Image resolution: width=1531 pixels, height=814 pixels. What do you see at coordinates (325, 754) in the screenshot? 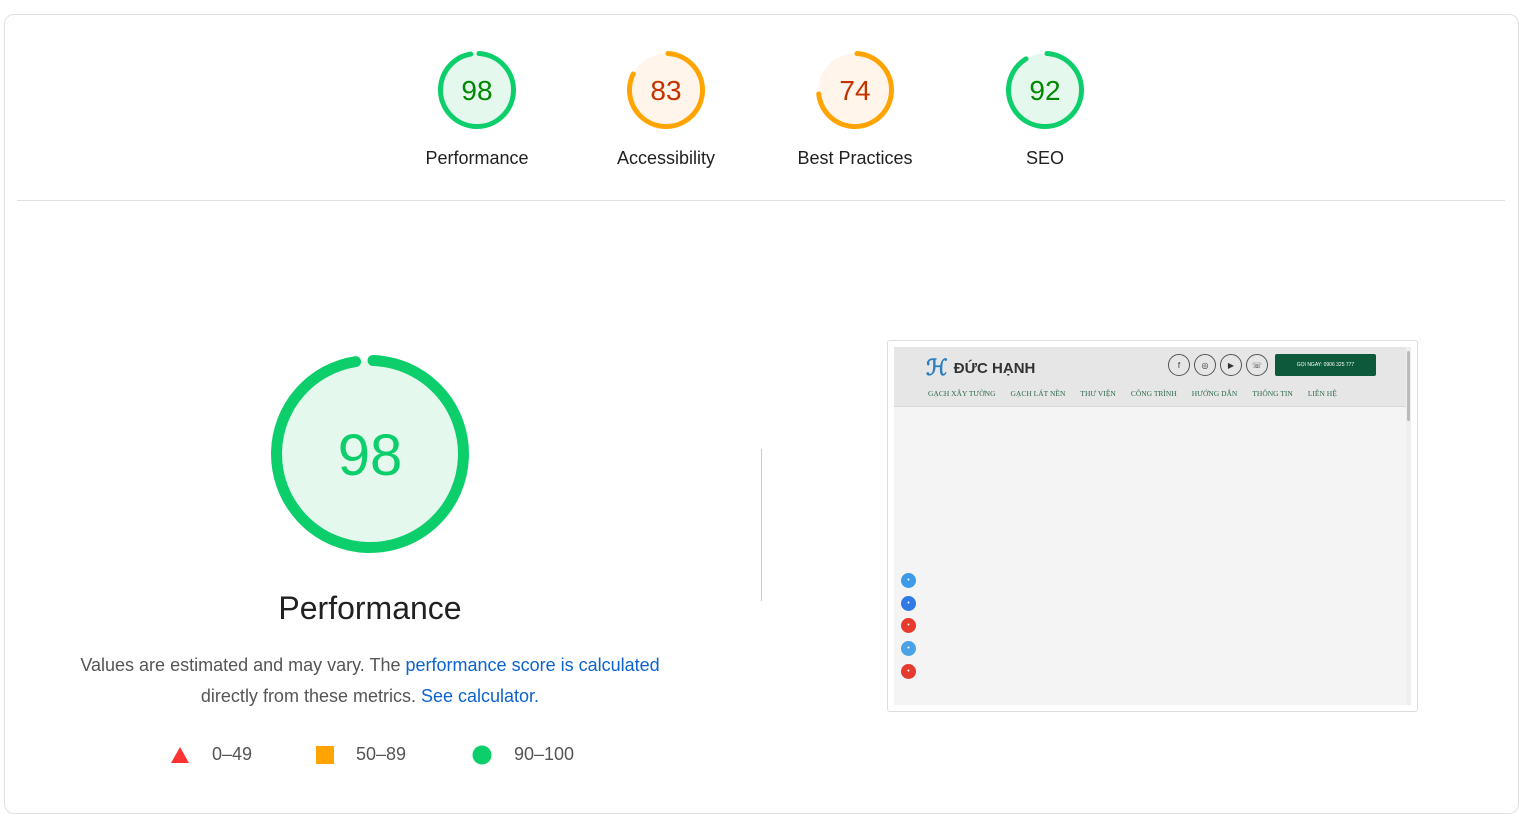
I see `square-icon` at bounding box center [325, 754].